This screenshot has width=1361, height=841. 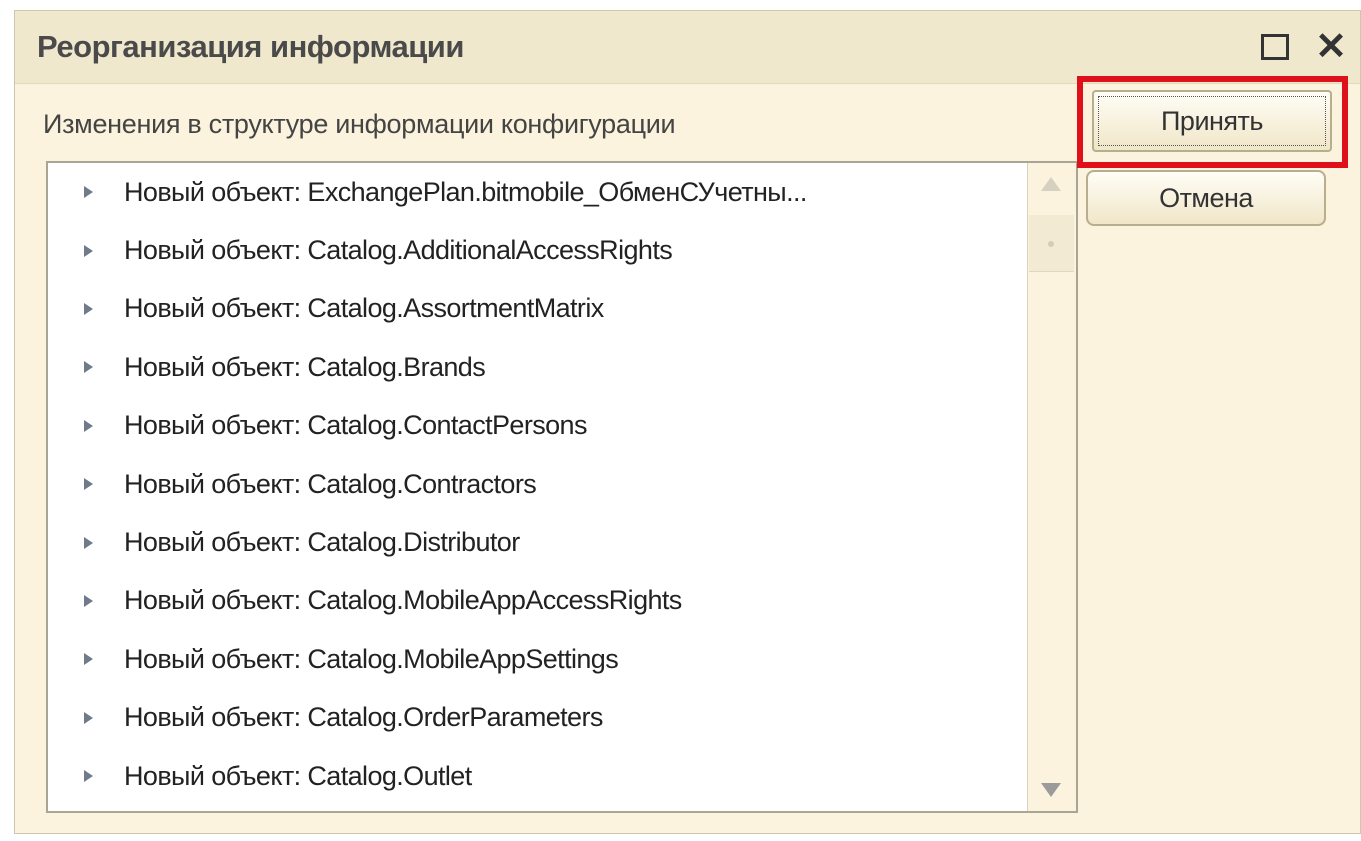 I want to click on list-item-label: Новый объект: Catalog.OrderParameters, so click(x=363, y=717).